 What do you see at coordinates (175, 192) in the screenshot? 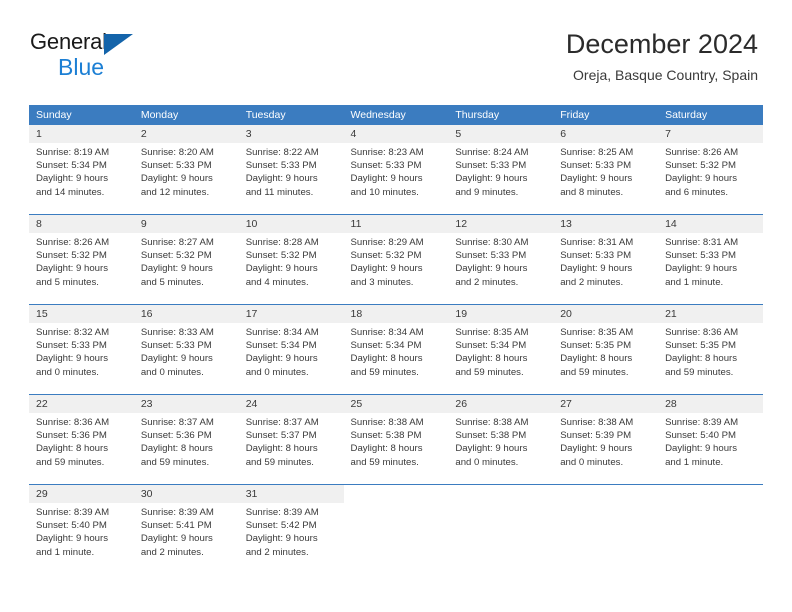
I see `daylight-text-line2: and 12 minutes.` at bounding box center [175, 192].